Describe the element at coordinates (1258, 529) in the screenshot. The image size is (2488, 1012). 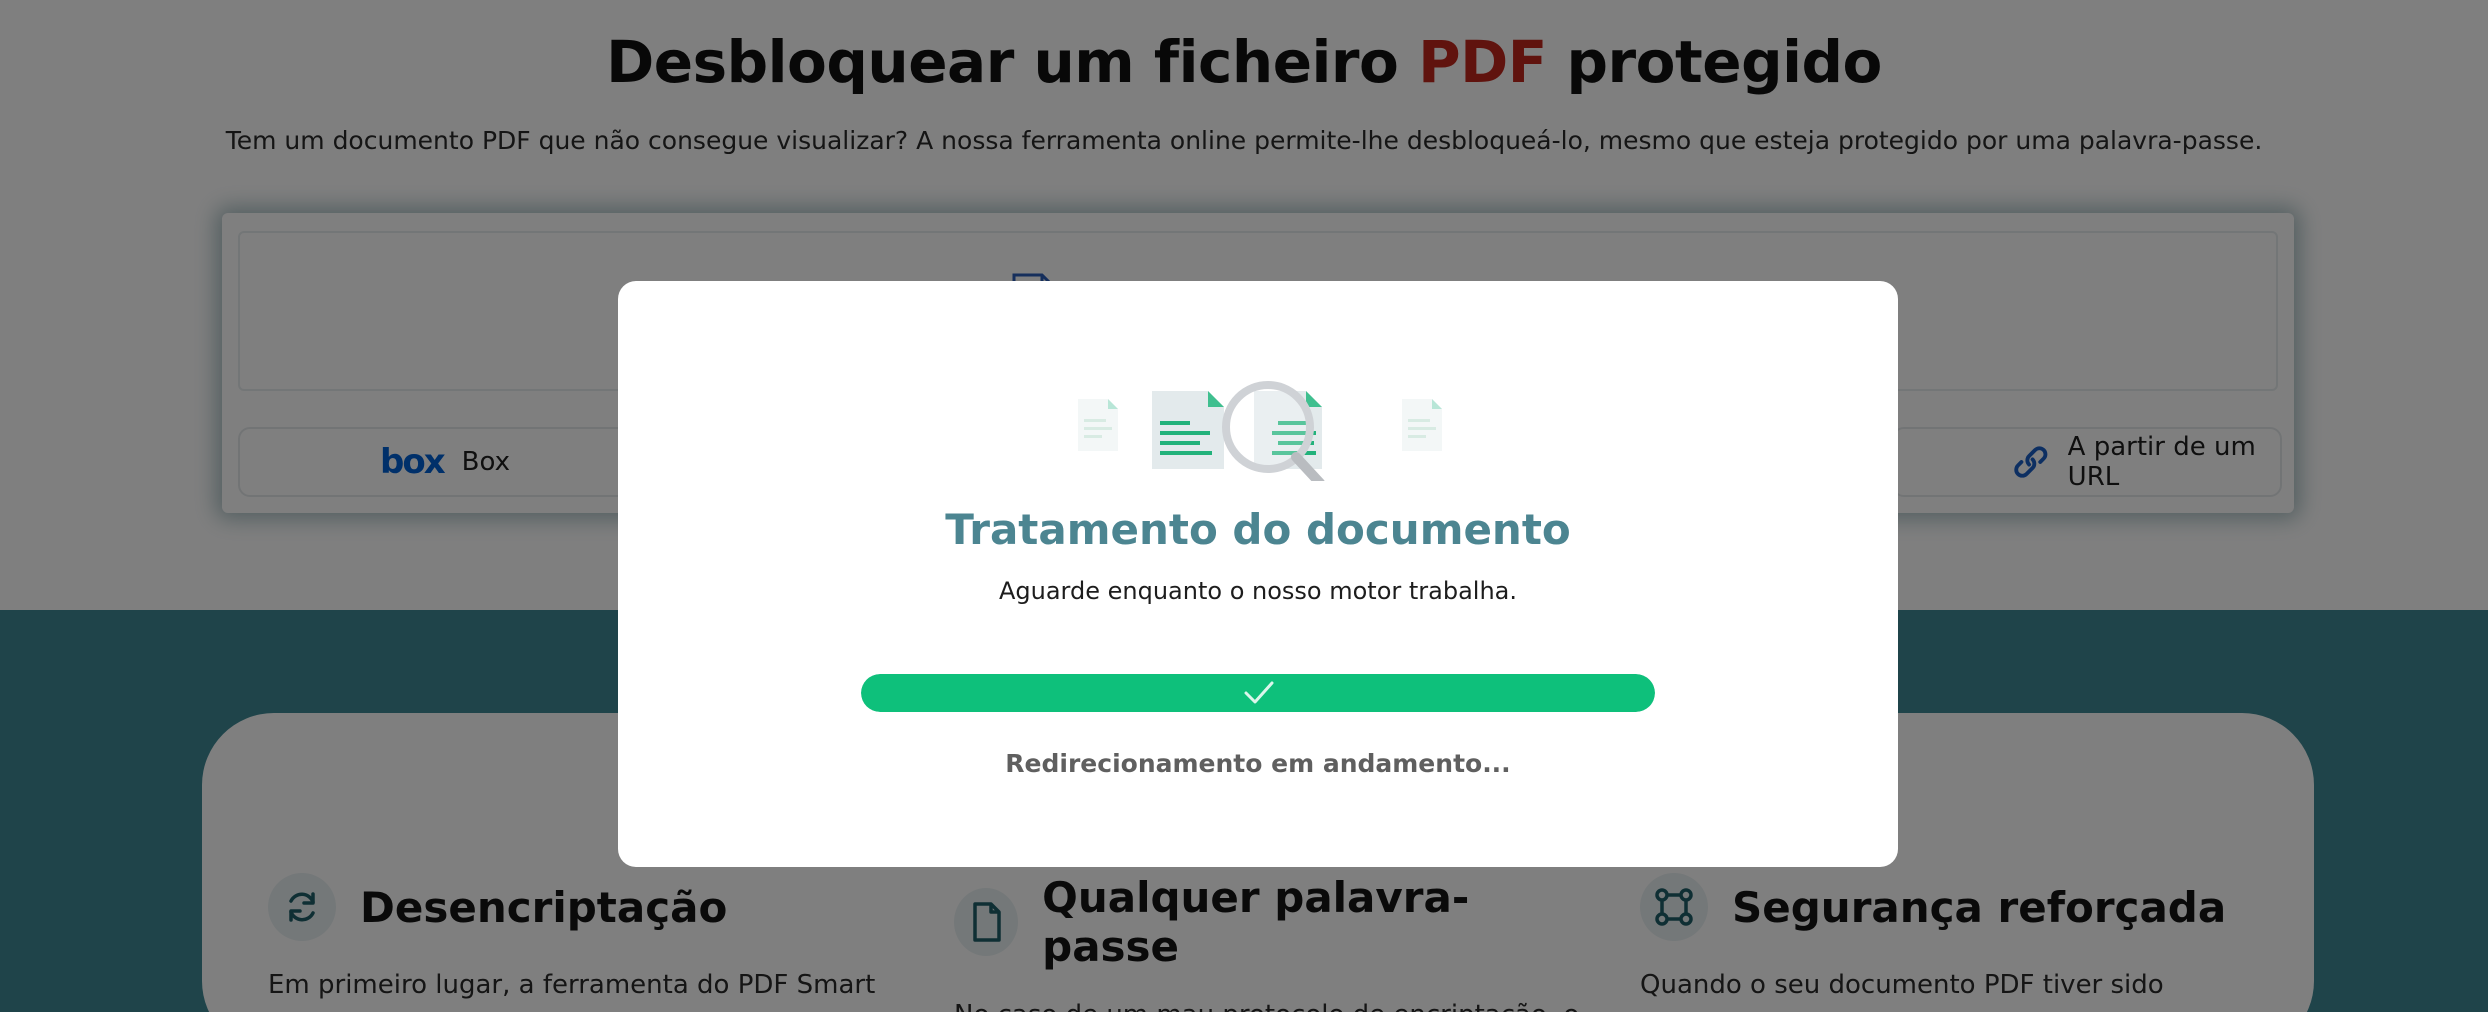
I see `modal-title: Tratamento do documento` at that location.